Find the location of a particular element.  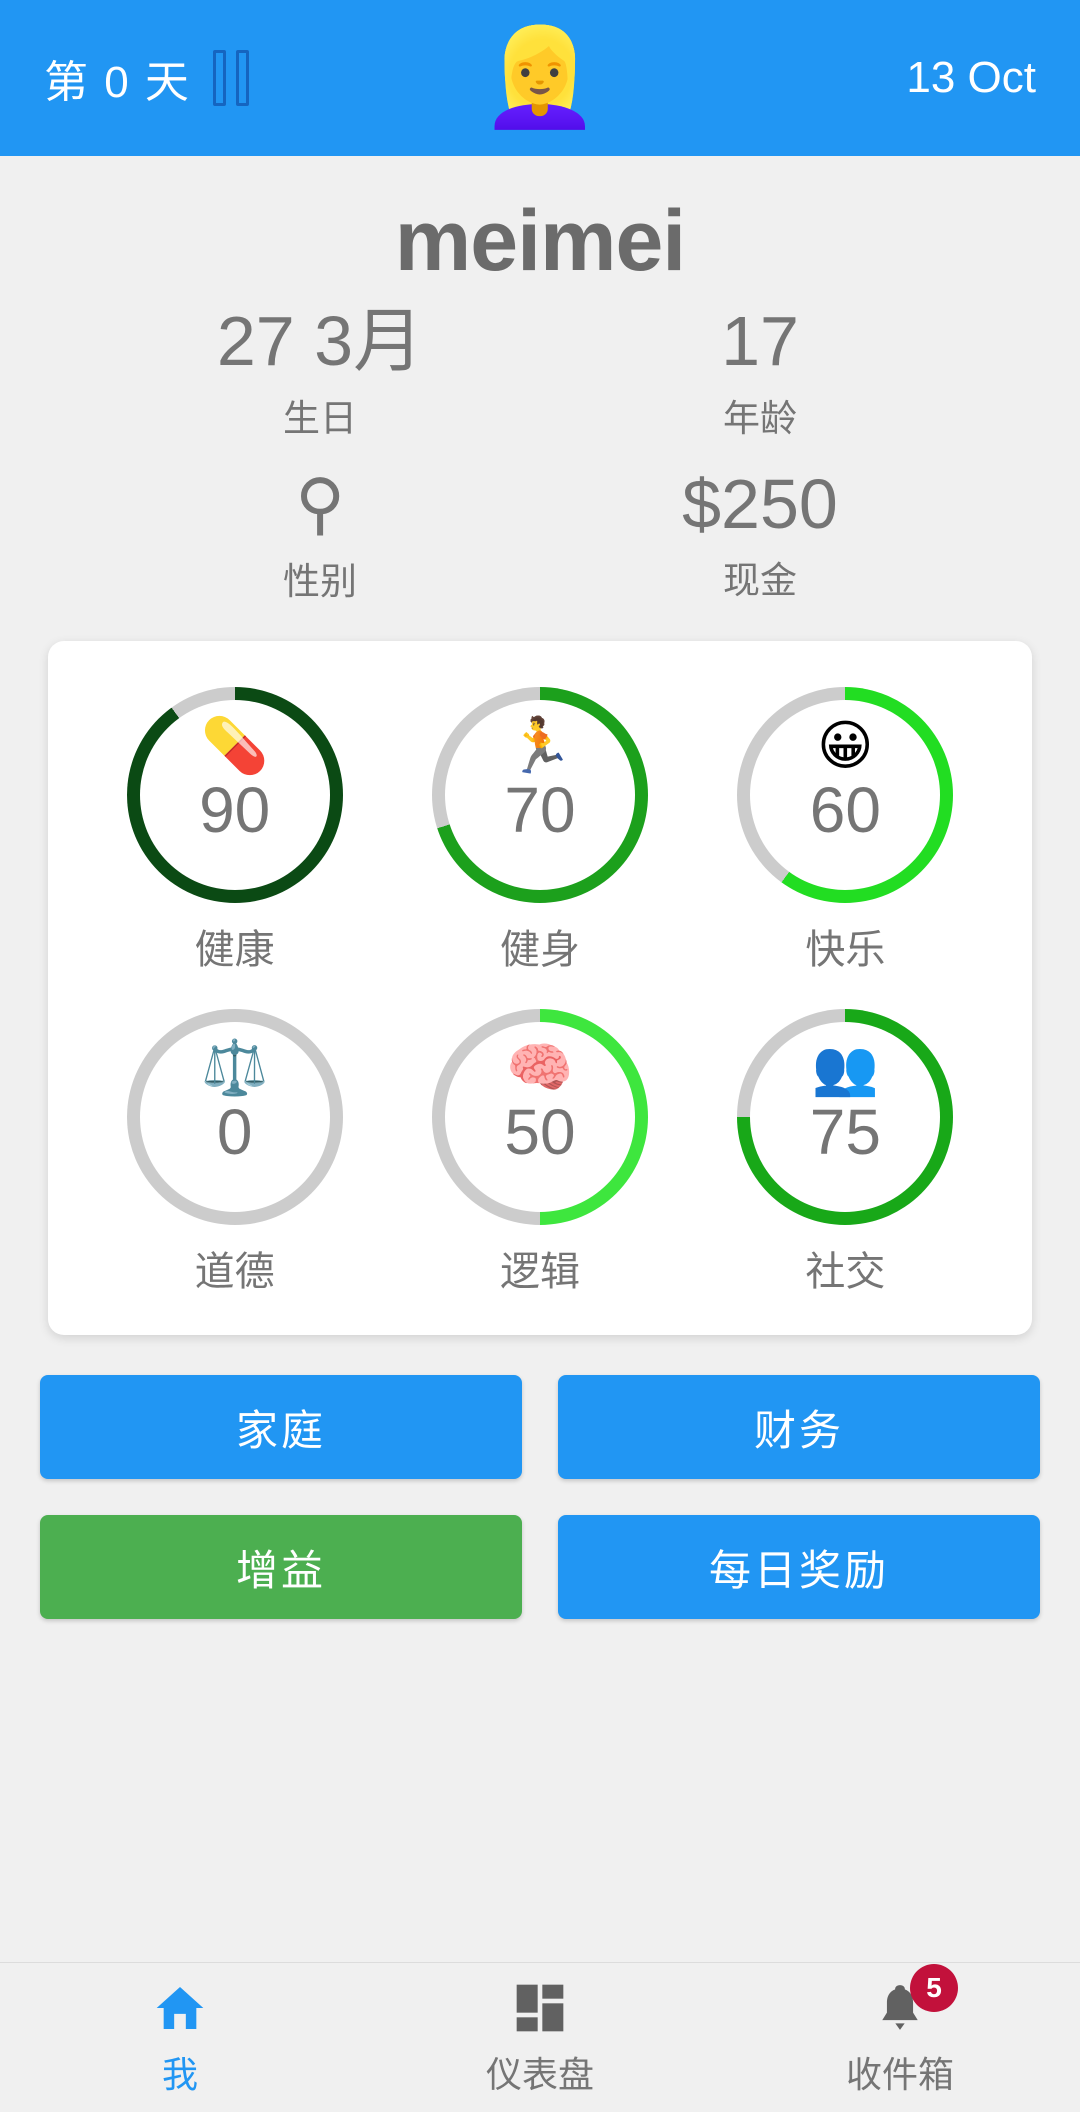

attribute-icon: ⚖️ is located at coordinates (235, 1068).